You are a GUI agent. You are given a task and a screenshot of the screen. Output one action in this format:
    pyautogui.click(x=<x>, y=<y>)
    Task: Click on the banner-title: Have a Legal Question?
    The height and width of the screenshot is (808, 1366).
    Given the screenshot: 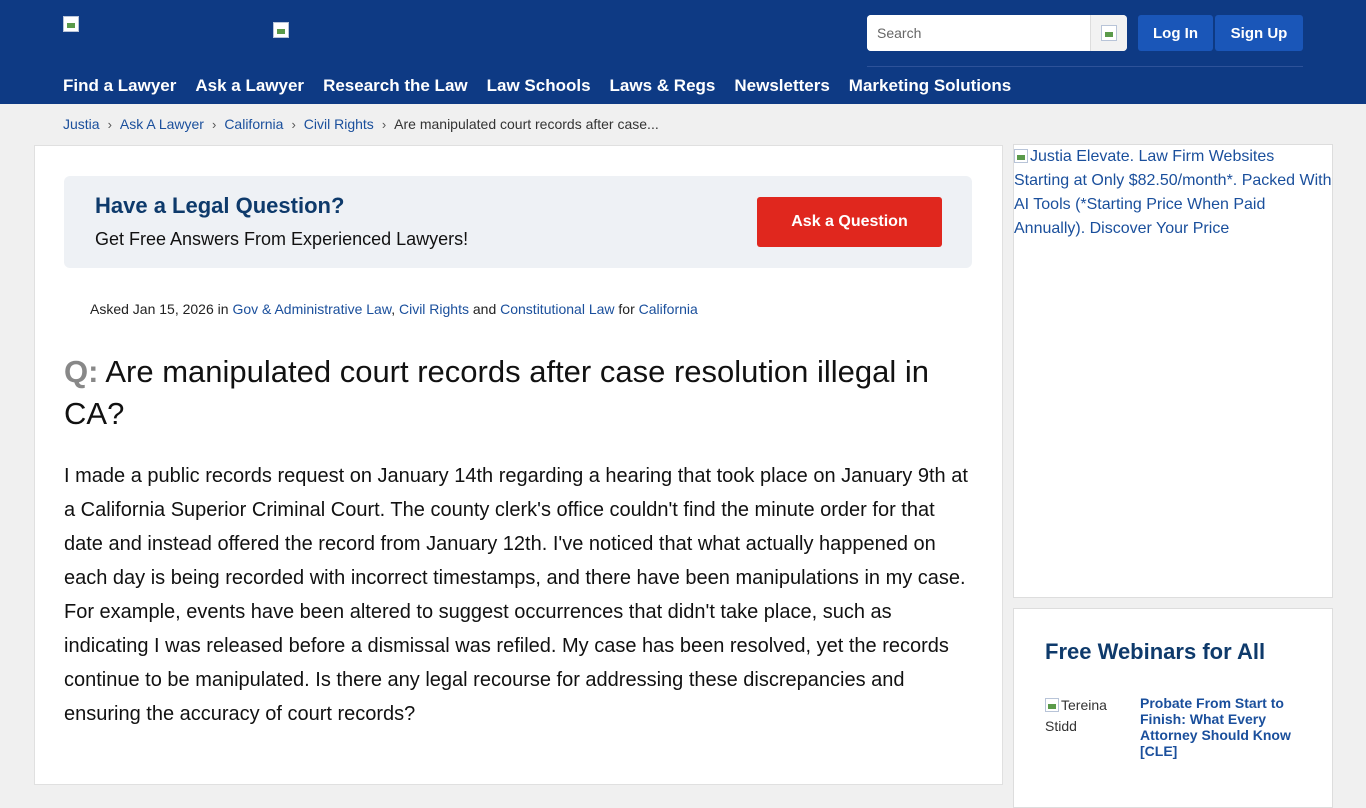 What is the action you would take?
    pyautogui.click(x=220, y=205)
    